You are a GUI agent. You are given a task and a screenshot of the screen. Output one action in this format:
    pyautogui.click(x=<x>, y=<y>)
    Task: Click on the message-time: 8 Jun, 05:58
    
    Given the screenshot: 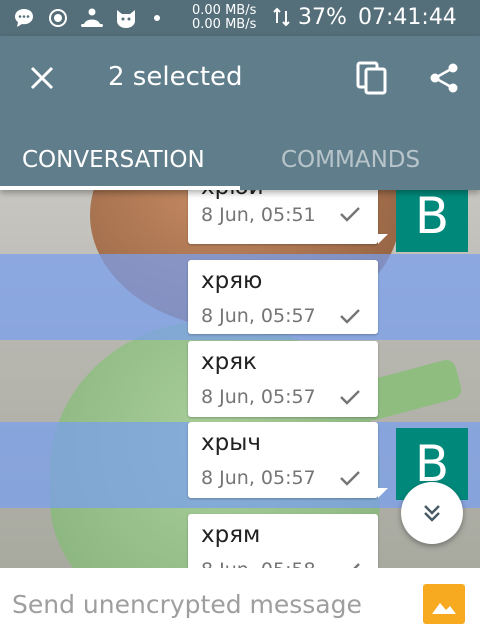 What is the action you would take?
    pyautogui.click(x=258, y=563)
    